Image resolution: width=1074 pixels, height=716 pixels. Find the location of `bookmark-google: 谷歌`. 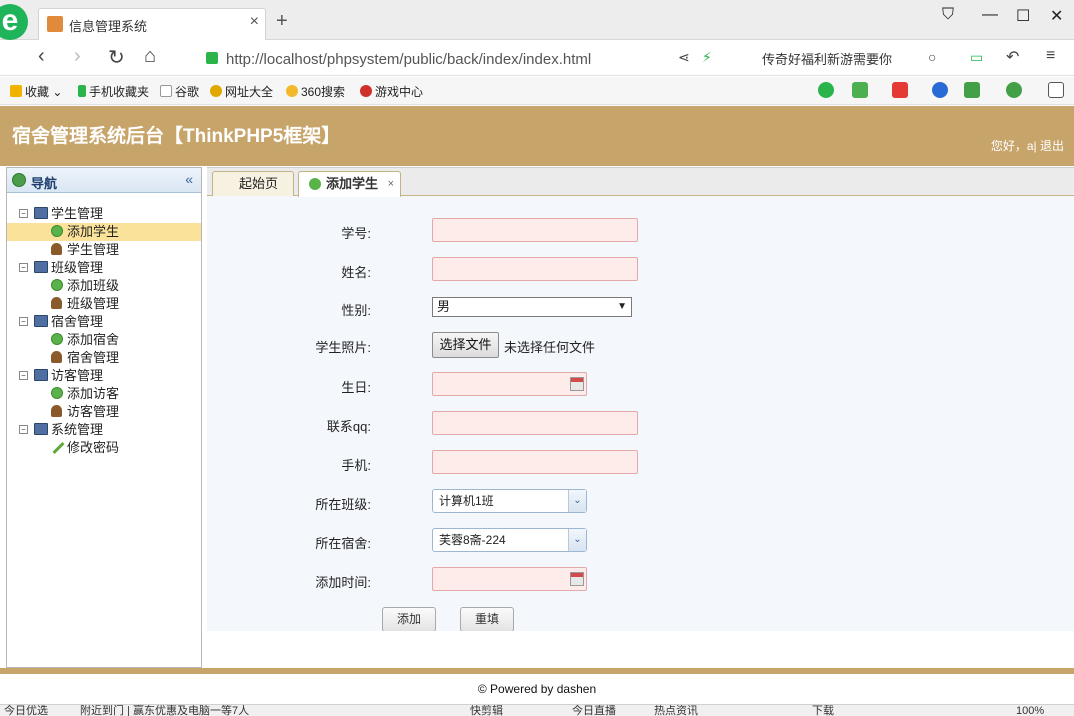

bookmark-google: 谷歌 is located at coordinates (179, 91).